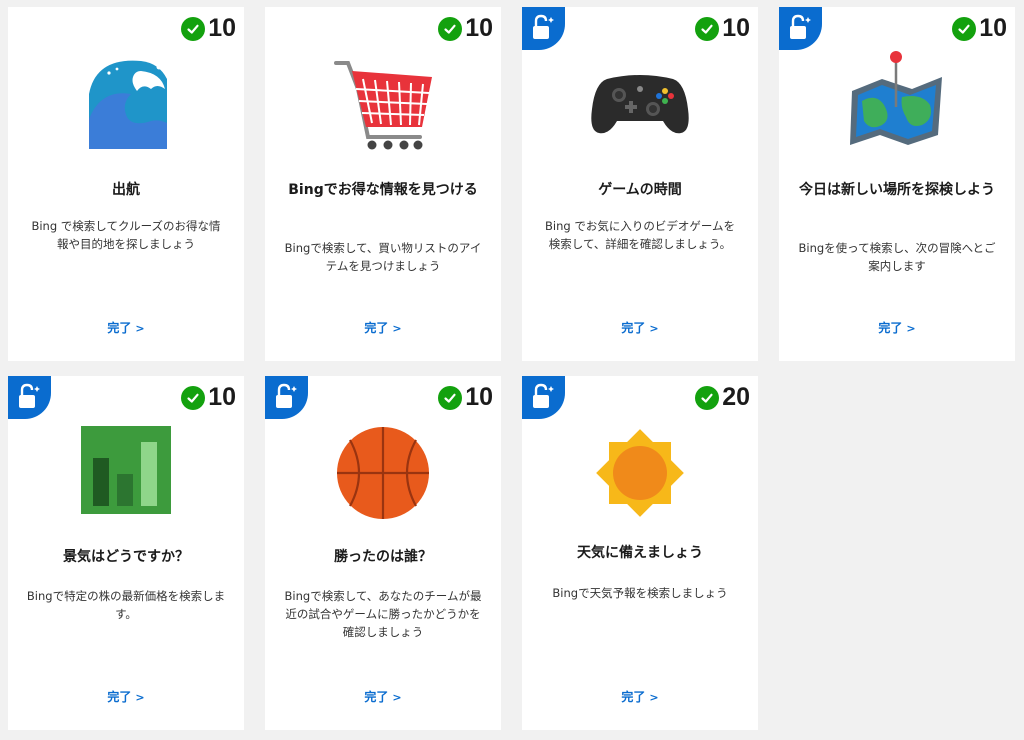 The height and width of the screenshot is (740, 1024). What do you see at coordinates (383, 257) in the screenshot?
I see `card-description: Bingで検索して、買い物リストのアイテムを見つけましょう` at bounding box center [383, 257].